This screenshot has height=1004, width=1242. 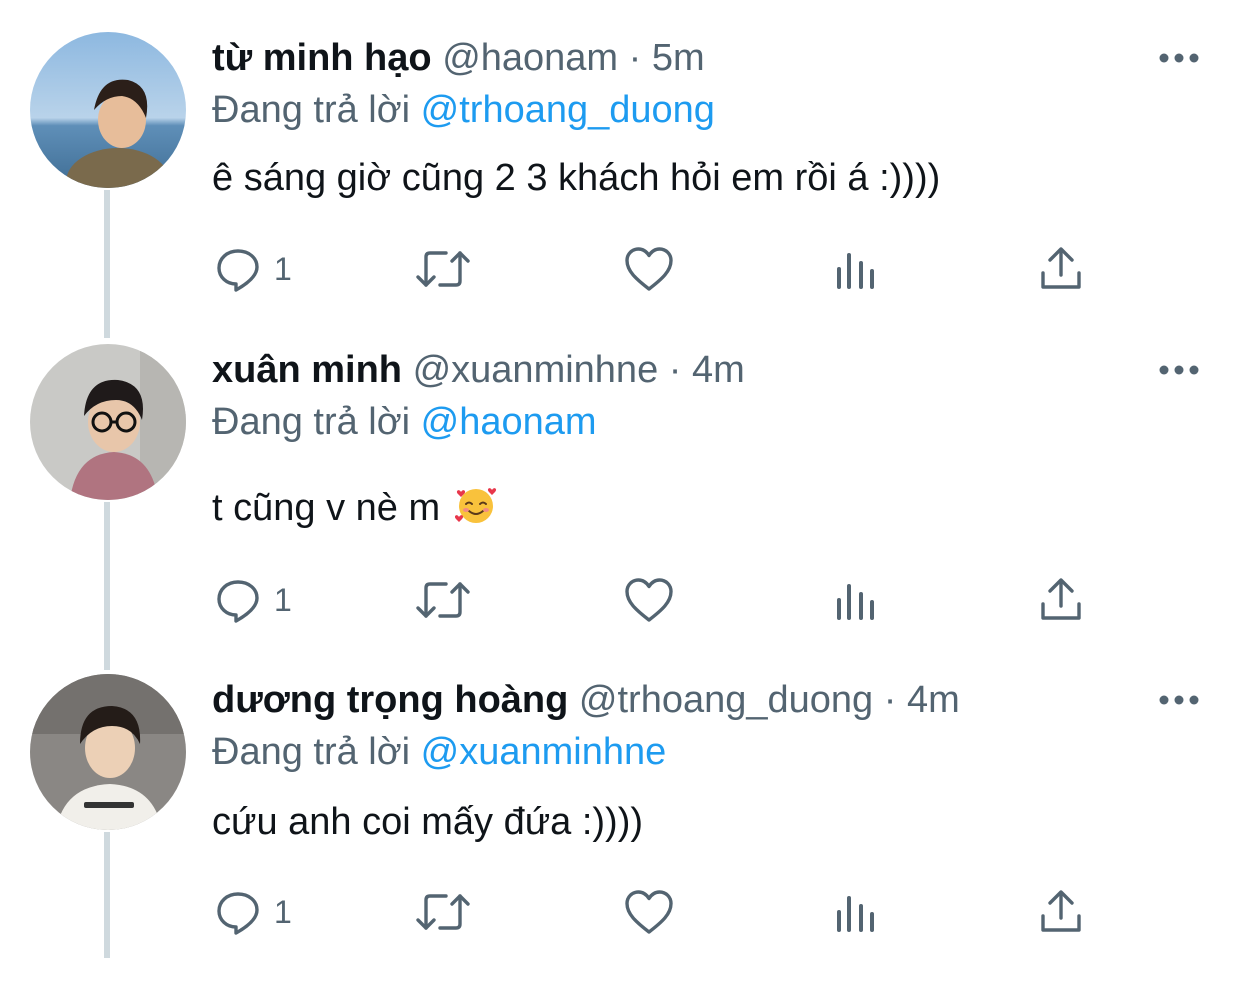 I want to click on mention-link: @haonam, so click(x=509, y=422).